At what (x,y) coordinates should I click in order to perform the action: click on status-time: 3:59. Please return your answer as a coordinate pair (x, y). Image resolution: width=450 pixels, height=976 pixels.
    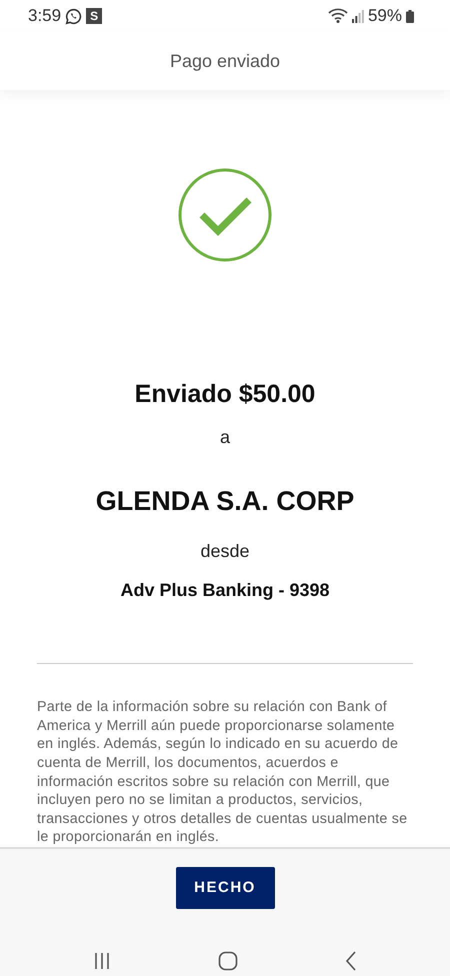
    Looking at the image, I should click on (45, 16).